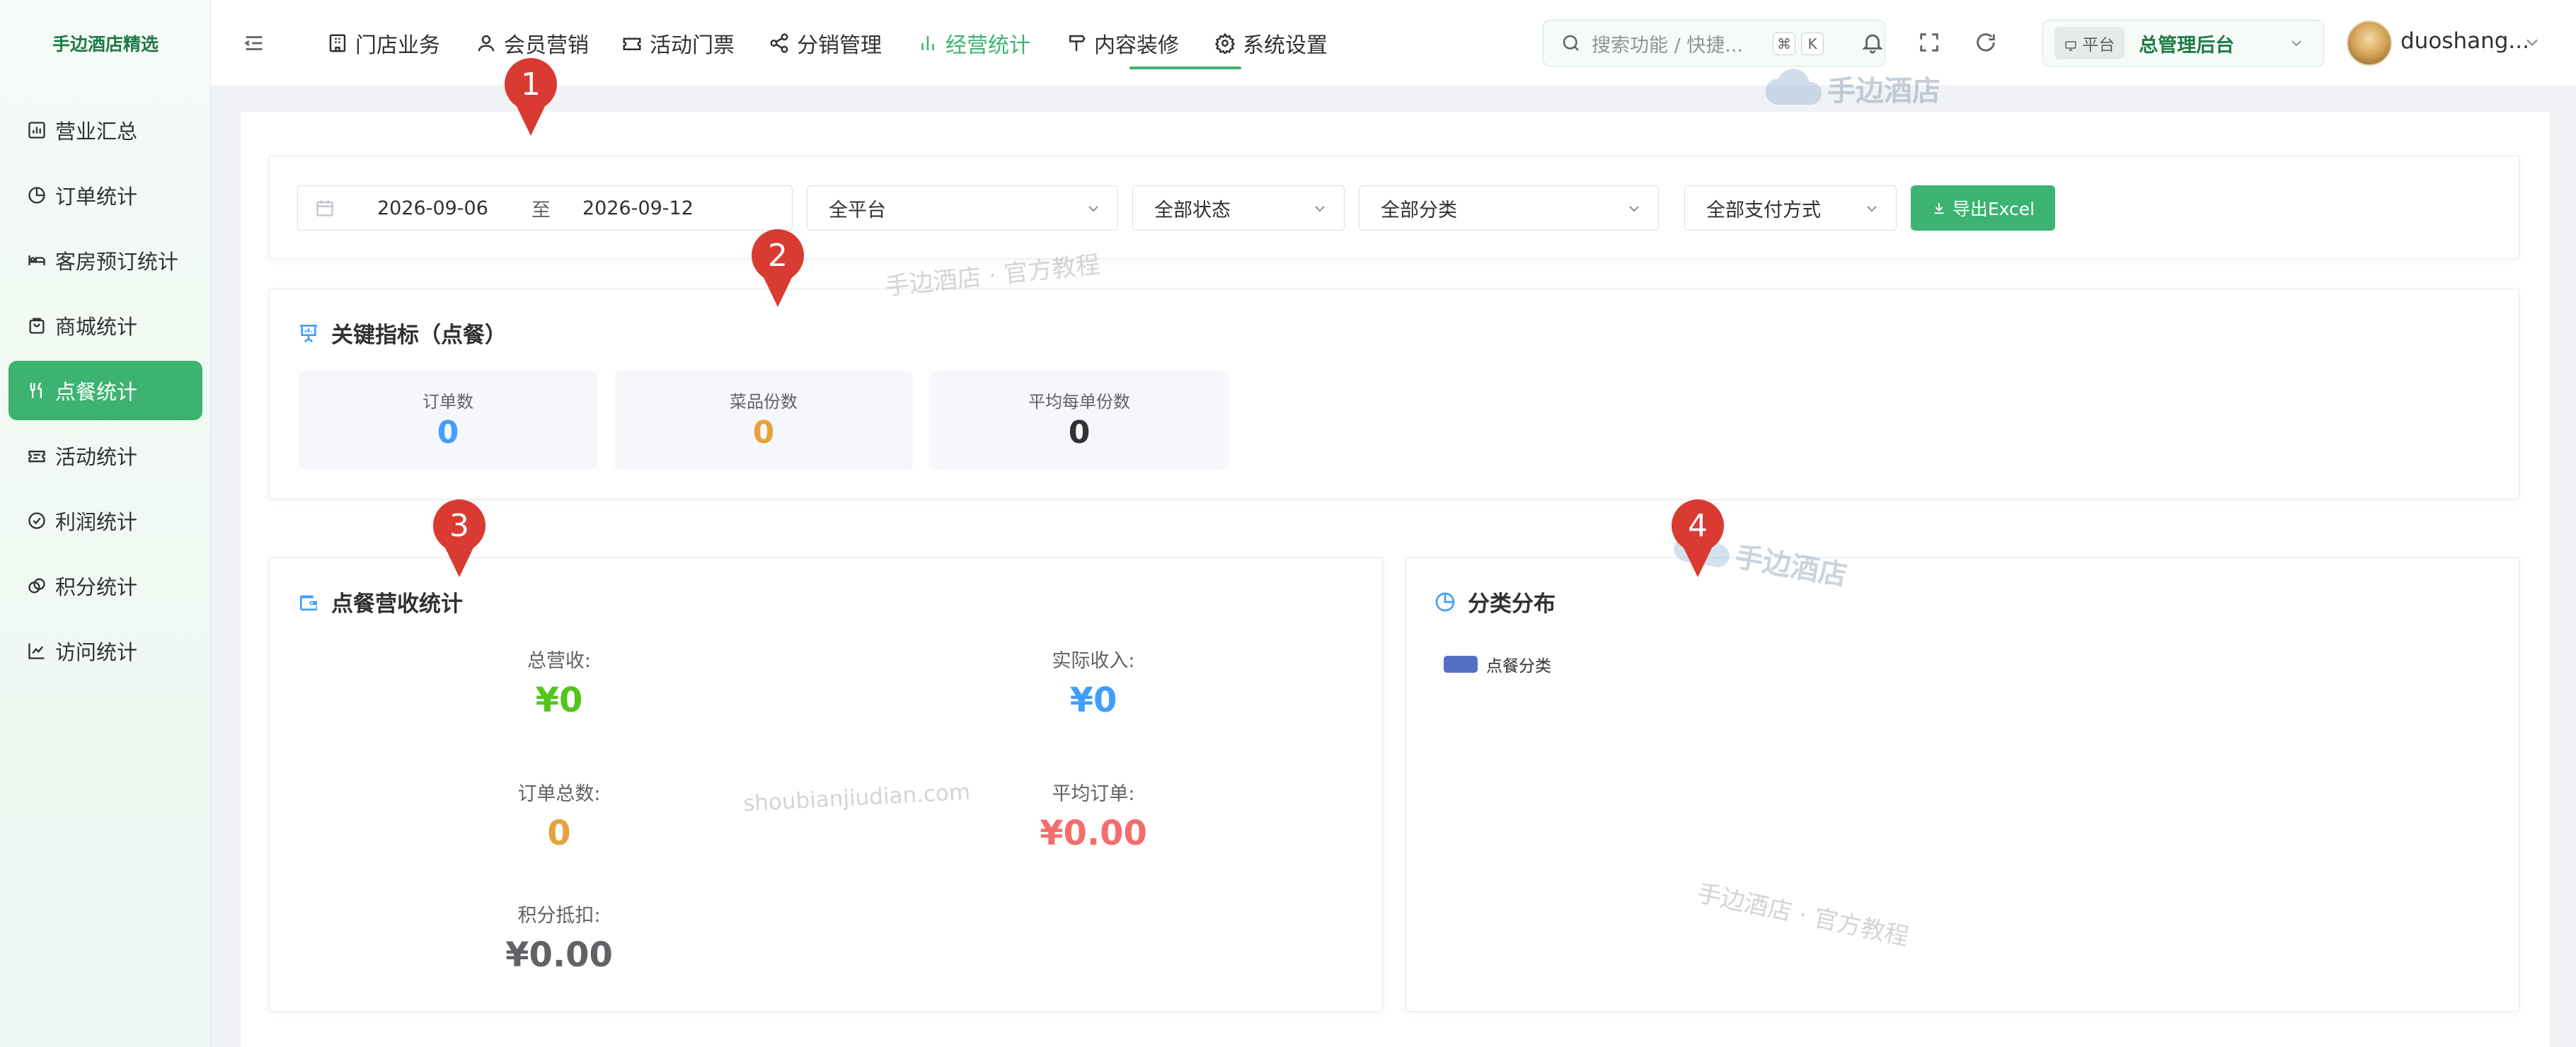 The width and height of the screenshot is (2576, 1047). I want to click on chart-legend-item: 点餐分类, so click(1498, 664).